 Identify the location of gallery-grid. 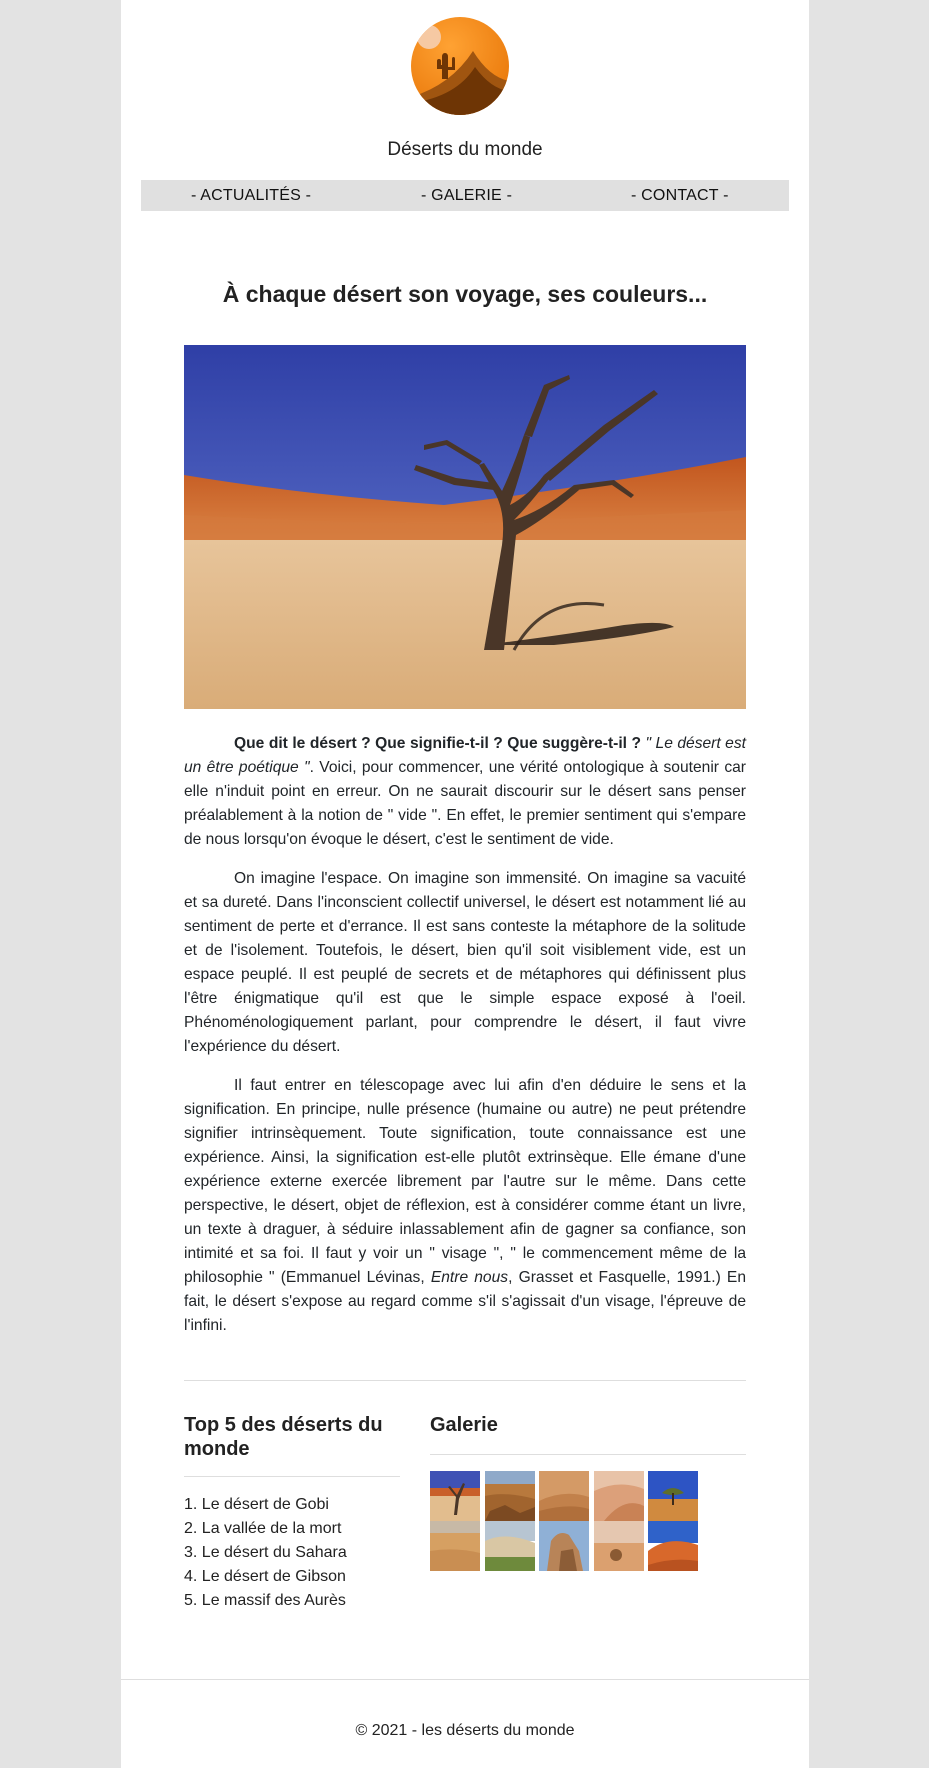
(566, 1521).